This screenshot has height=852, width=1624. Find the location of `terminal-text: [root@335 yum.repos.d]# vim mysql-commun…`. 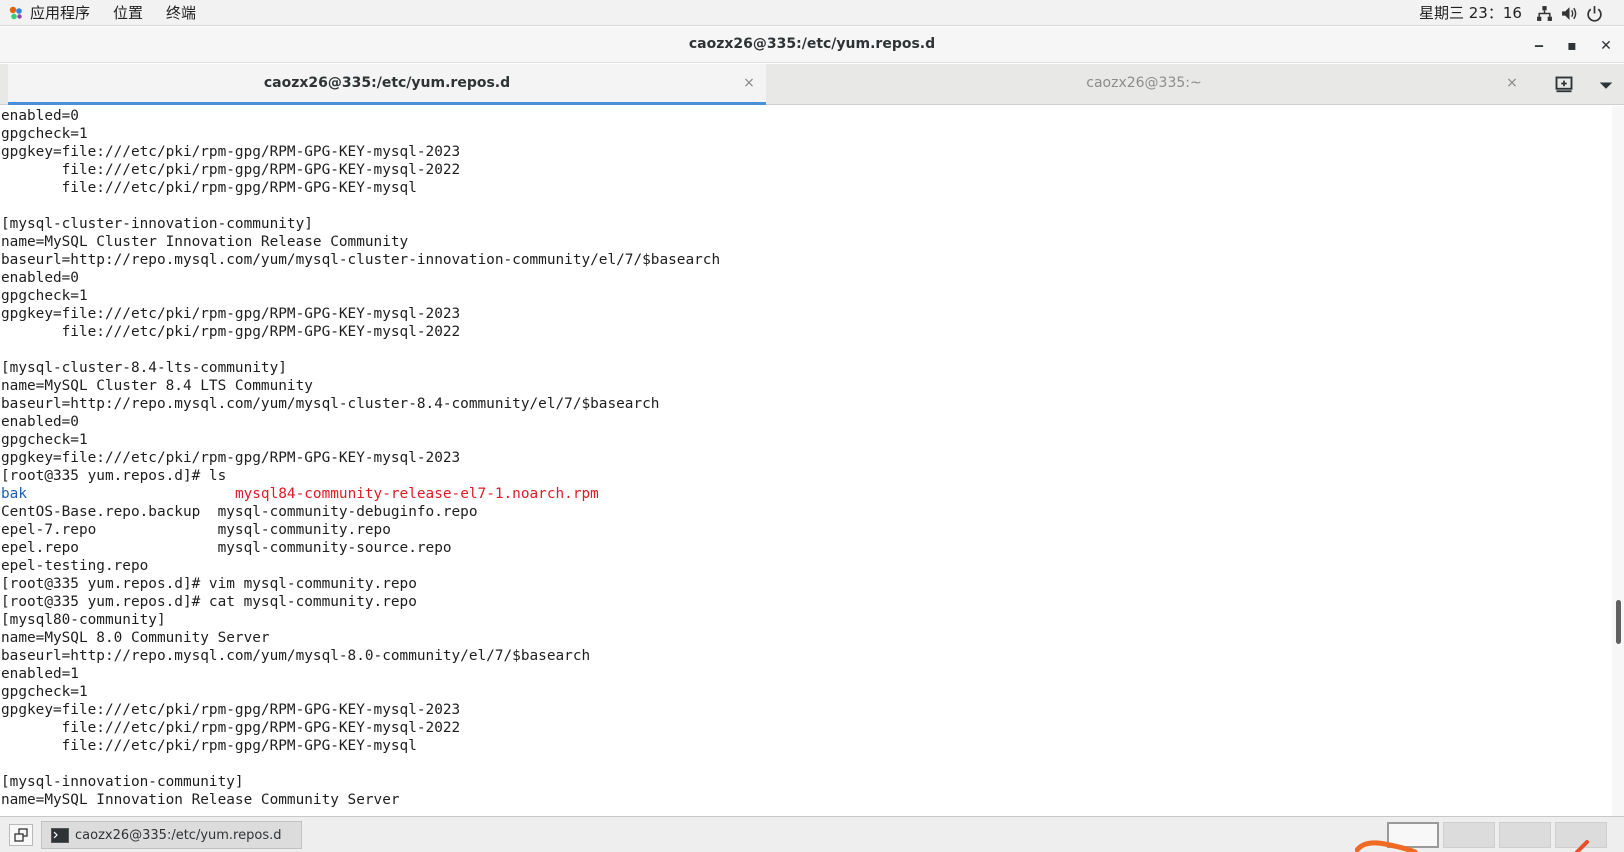

terminal-text: [root@335 yum.repos.d]# vim mysql-commun… is located at coordinates (209, 584).